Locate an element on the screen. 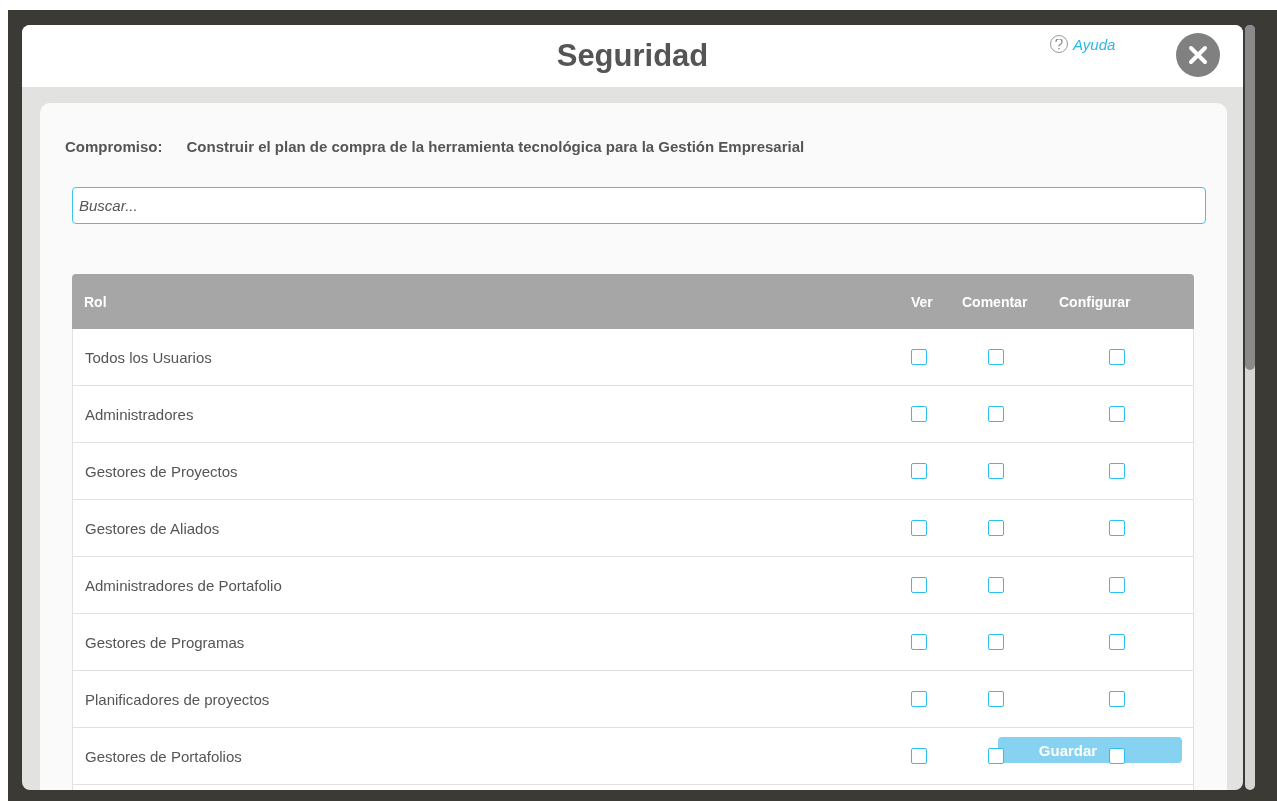  commitment-label: Compromiso: is located at coordinates (114, 146).